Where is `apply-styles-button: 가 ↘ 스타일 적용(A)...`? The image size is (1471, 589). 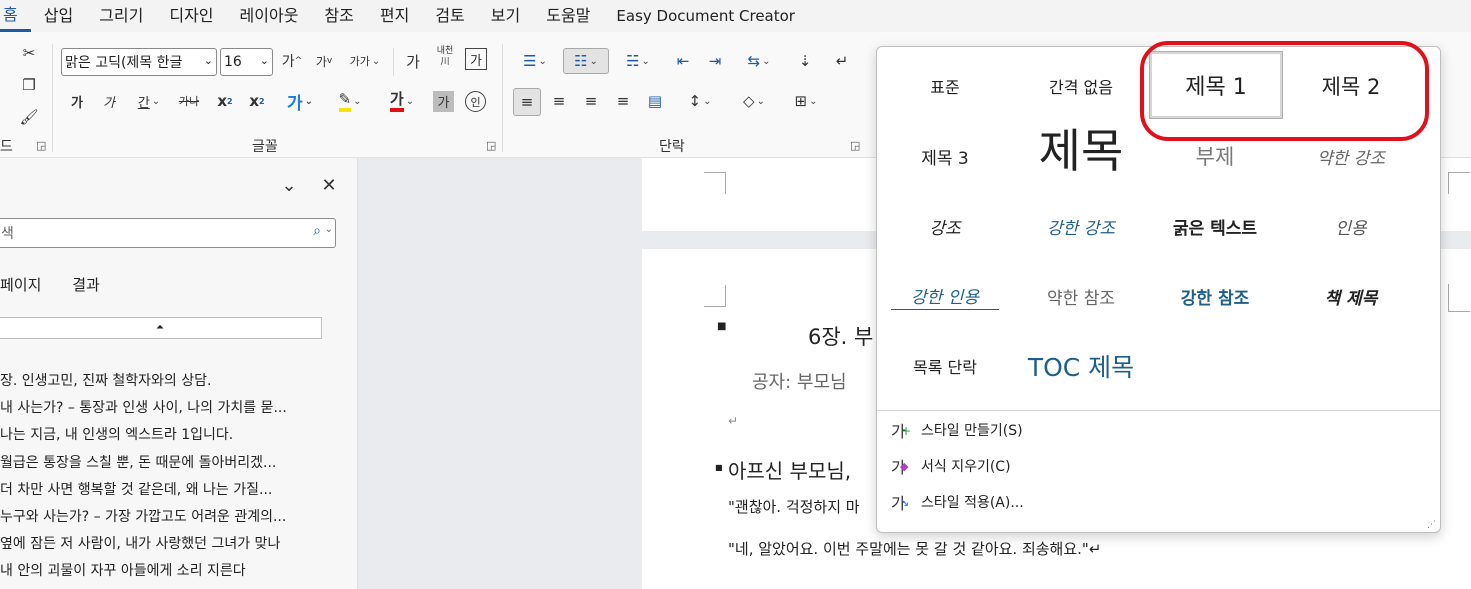 apply-styles-button: 가 ↘ 스타일 적용(A)... is located at coordinates (957, 502).